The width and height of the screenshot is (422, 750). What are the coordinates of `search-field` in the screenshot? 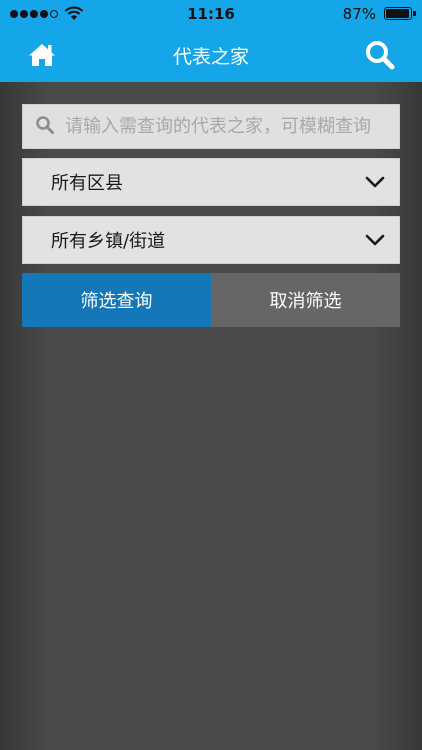 It's located at (211, 126).